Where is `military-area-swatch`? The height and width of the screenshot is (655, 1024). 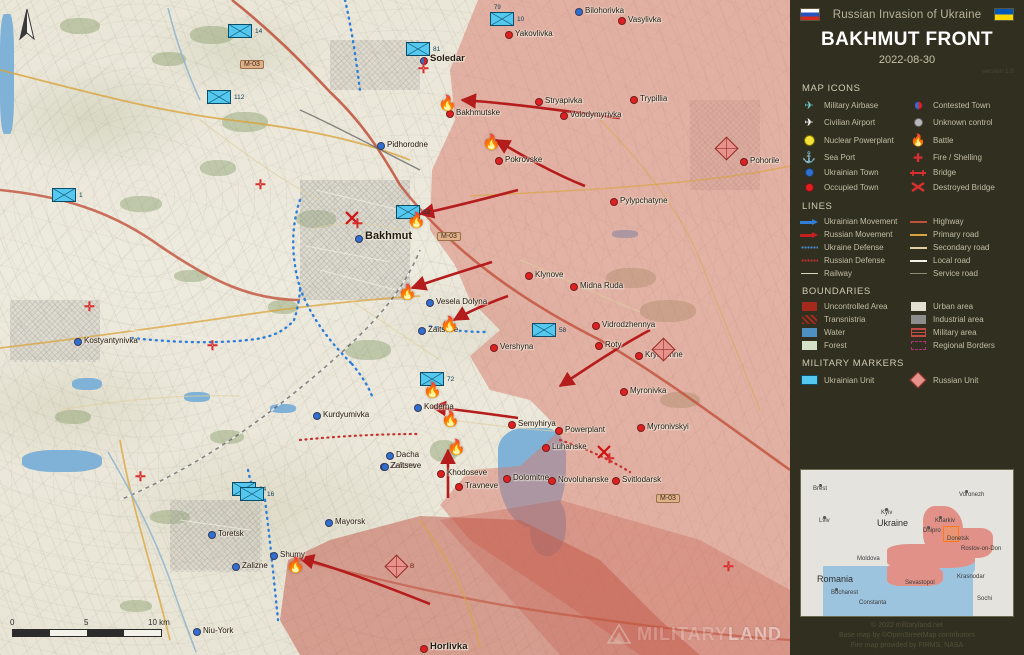
military-area-swatch is located at coordinates (918, 332).